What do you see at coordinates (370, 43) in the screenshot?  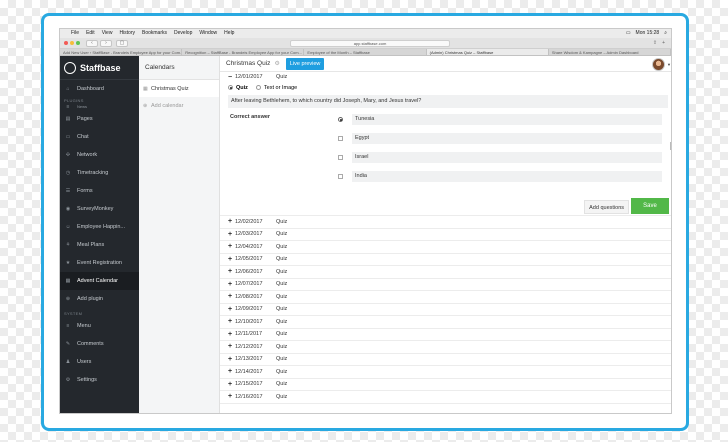 I see `address-bar: app.staffbase.com` at bounding box center [370, 43].